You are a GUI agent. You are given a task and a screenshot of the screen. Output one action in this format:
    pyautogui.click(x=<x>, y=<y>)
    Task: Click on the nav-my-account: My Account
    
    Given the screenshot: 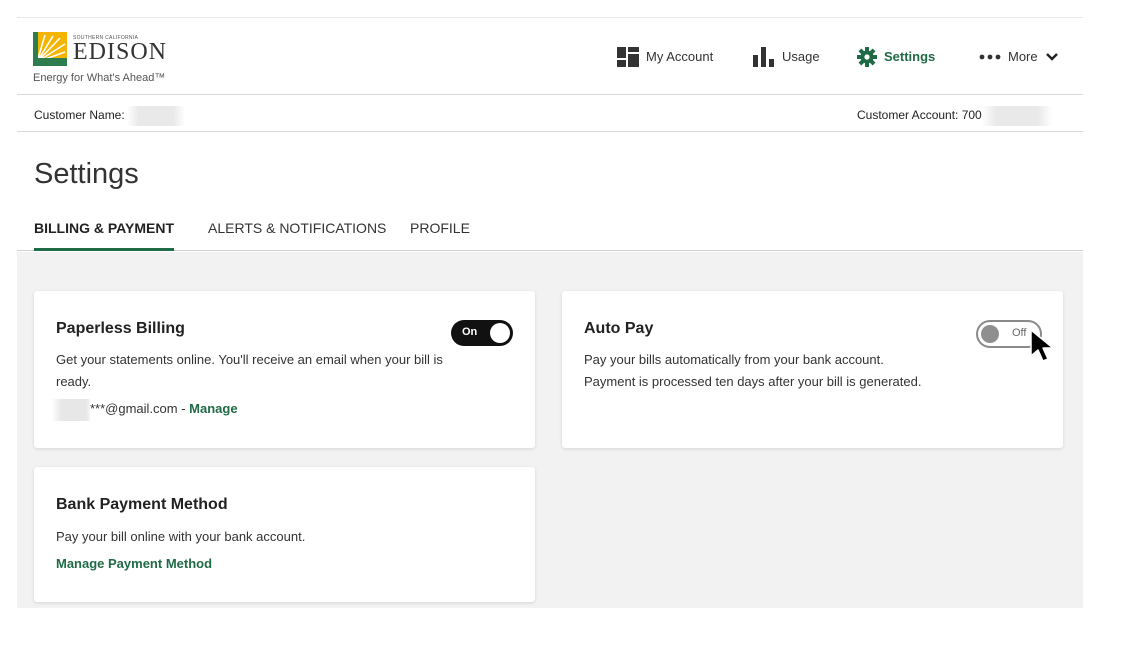 What is the action you would take?
    pyautogui.click(x=665, y=56)
    